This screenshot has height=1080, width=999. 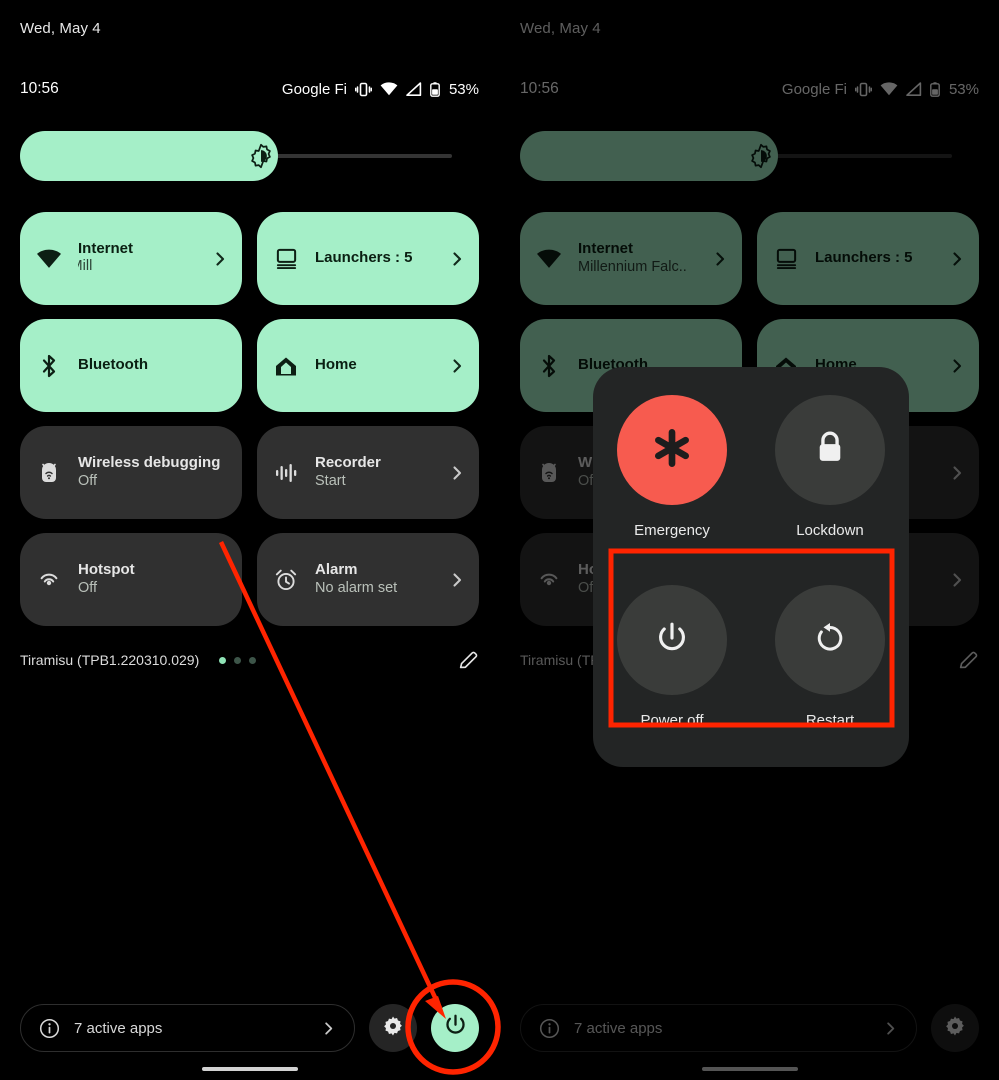 I want to click on restart-button, so click(x=830, y=640).